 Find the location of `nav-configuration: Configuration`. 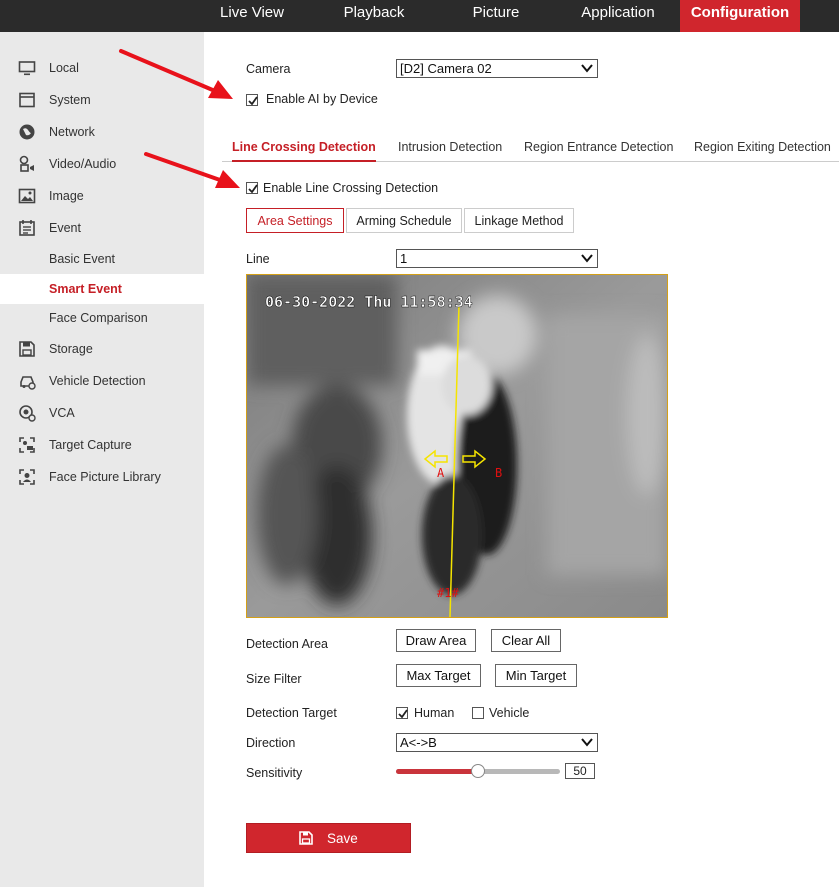

nav-configuration: Configuration is located at coordinates (740, 16).